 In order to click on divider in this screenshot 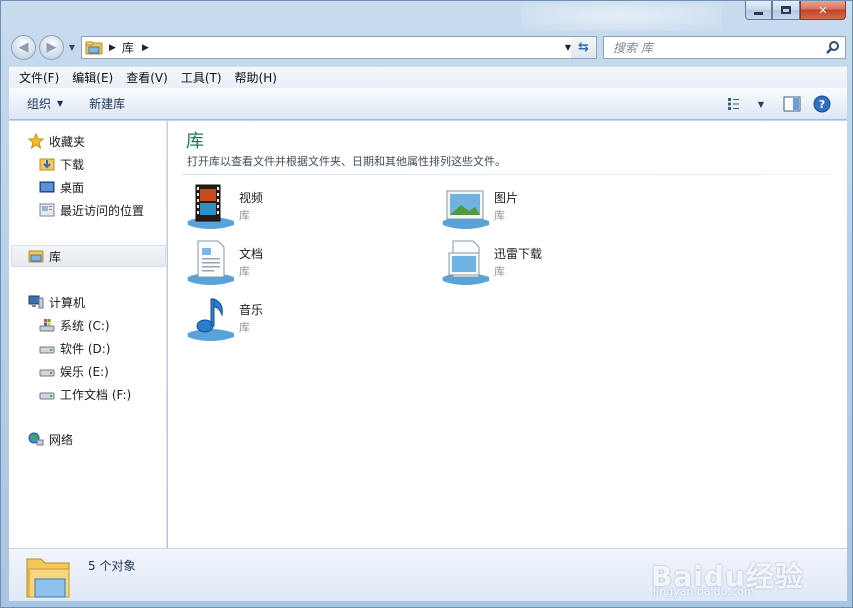, I will do `click(507, 174)`.